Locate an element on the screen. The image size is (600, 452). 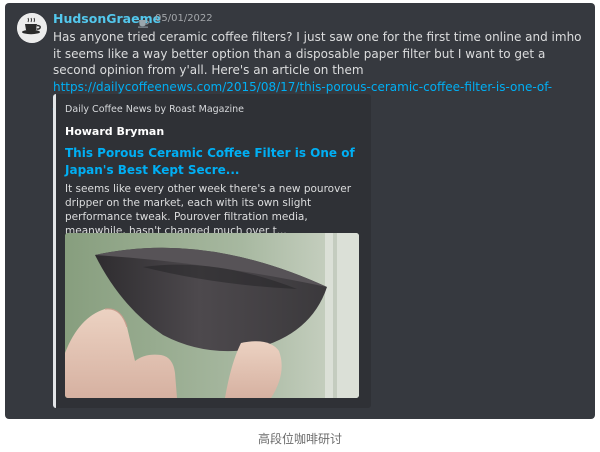
embed-author: Howard Bryman is located at coordinates (114, 132).